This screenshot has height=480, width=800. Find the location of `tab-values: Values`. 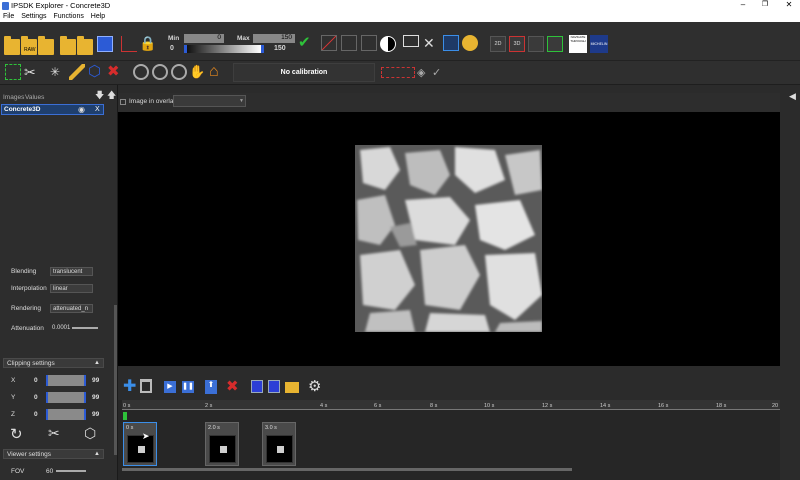

tab-values: Values is located at coordinates (34, 97).